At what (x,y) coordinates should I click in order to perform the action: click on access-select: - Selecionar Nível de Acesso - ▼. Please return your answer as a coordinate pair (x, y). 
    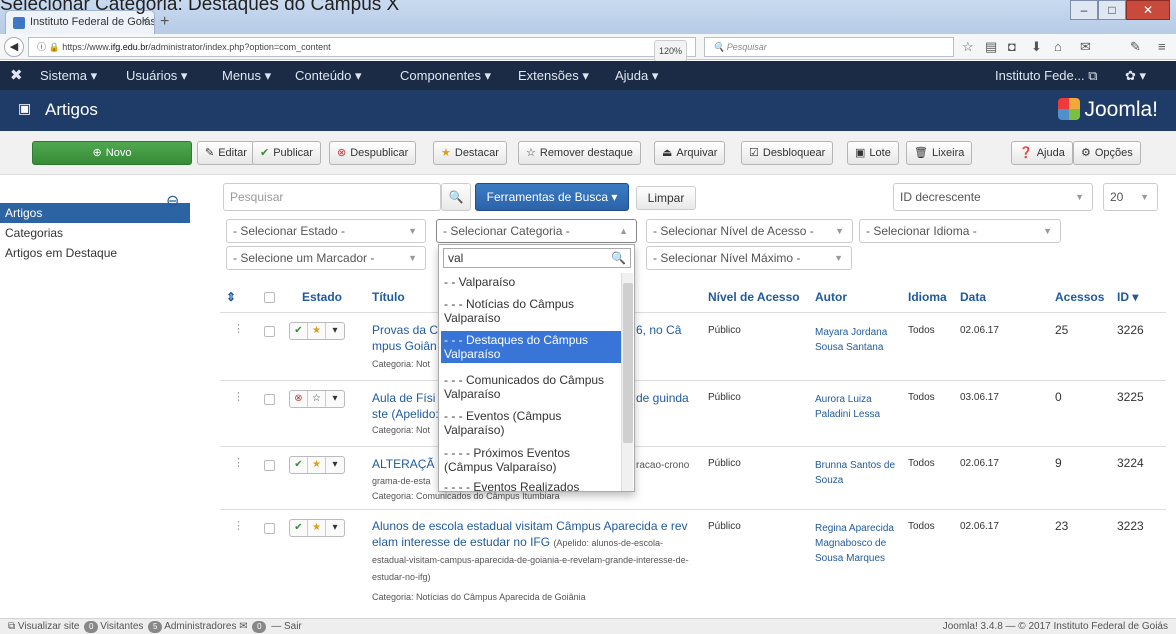
    Looking at the image, I should click on (749, 231).